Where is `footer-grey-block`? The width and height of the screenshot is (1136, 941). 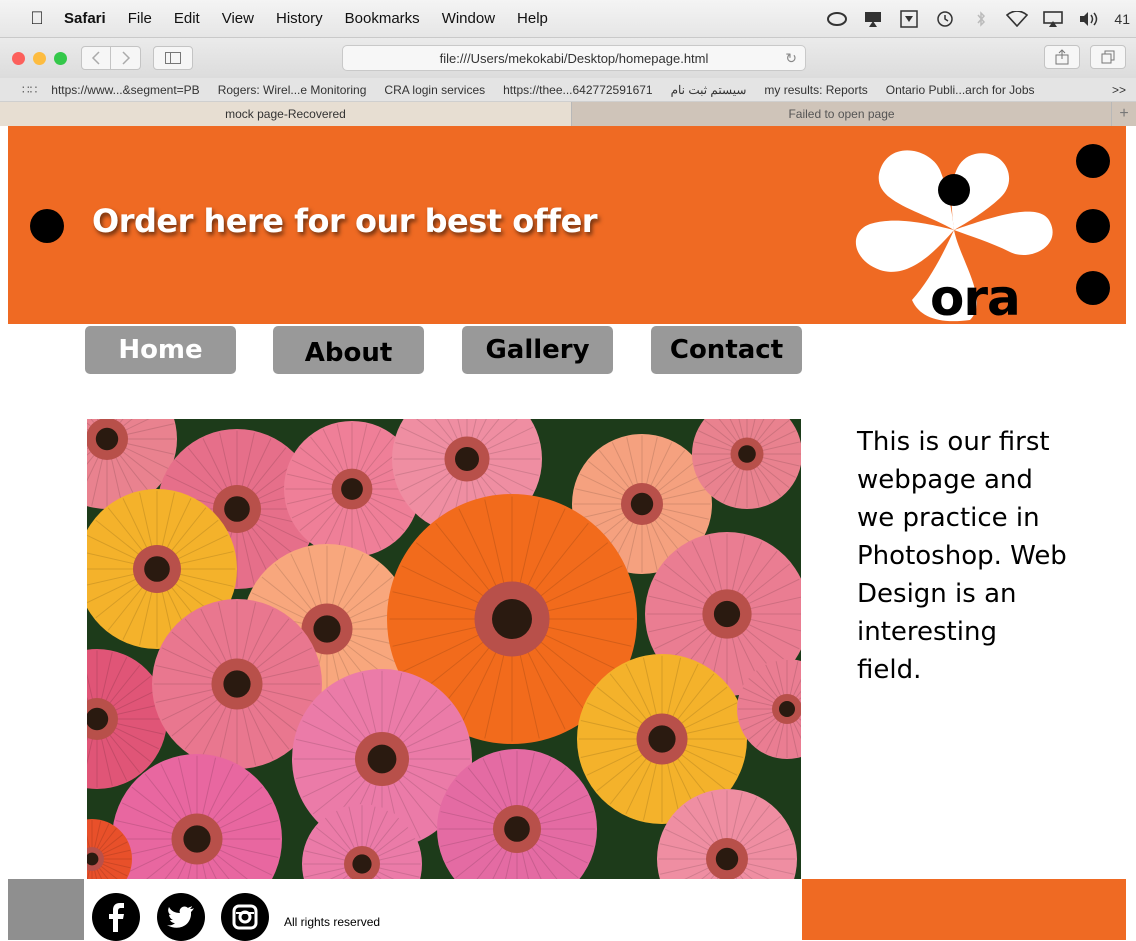
footer-grey-block is located at coordinates (46, 909).